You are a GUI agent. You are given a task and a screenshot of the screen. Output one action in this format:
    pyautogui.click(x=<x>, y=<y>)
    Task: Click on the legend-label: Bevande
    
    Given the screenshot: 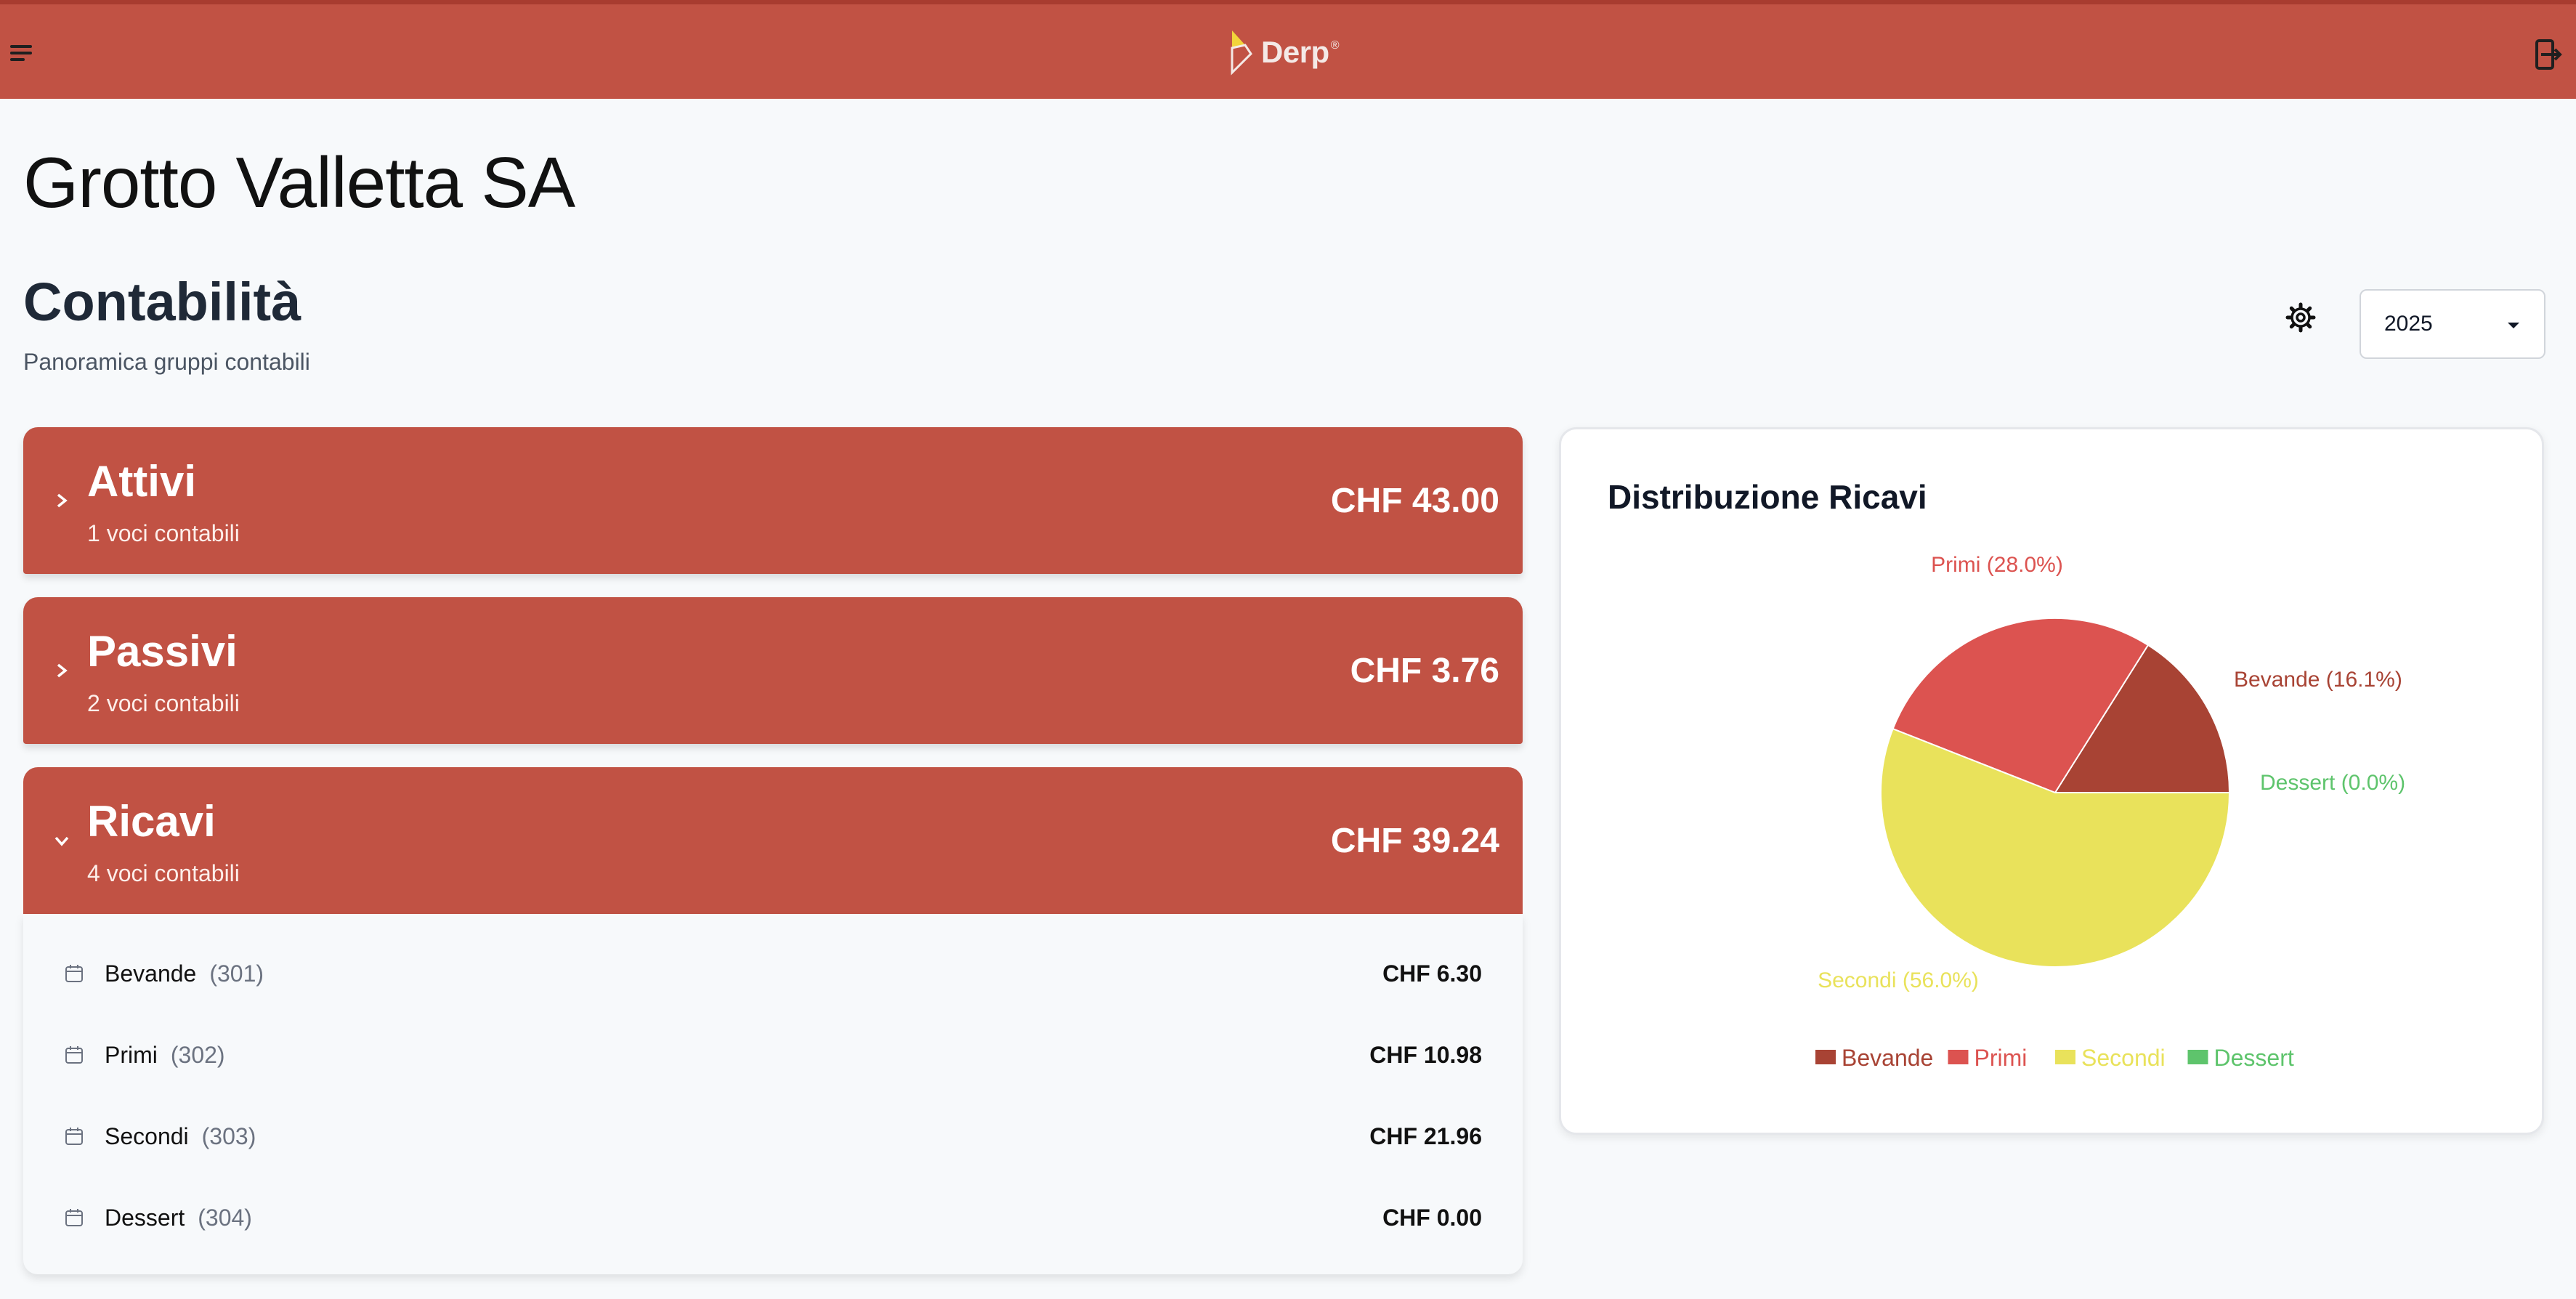 What is the action you would take?
    pyautogui.click(x=1887, y=1058)
    